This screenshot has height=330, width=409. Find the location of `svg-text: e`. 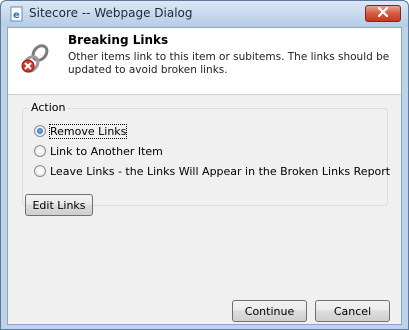

svg-text: e is located at coordinates (16, 15).